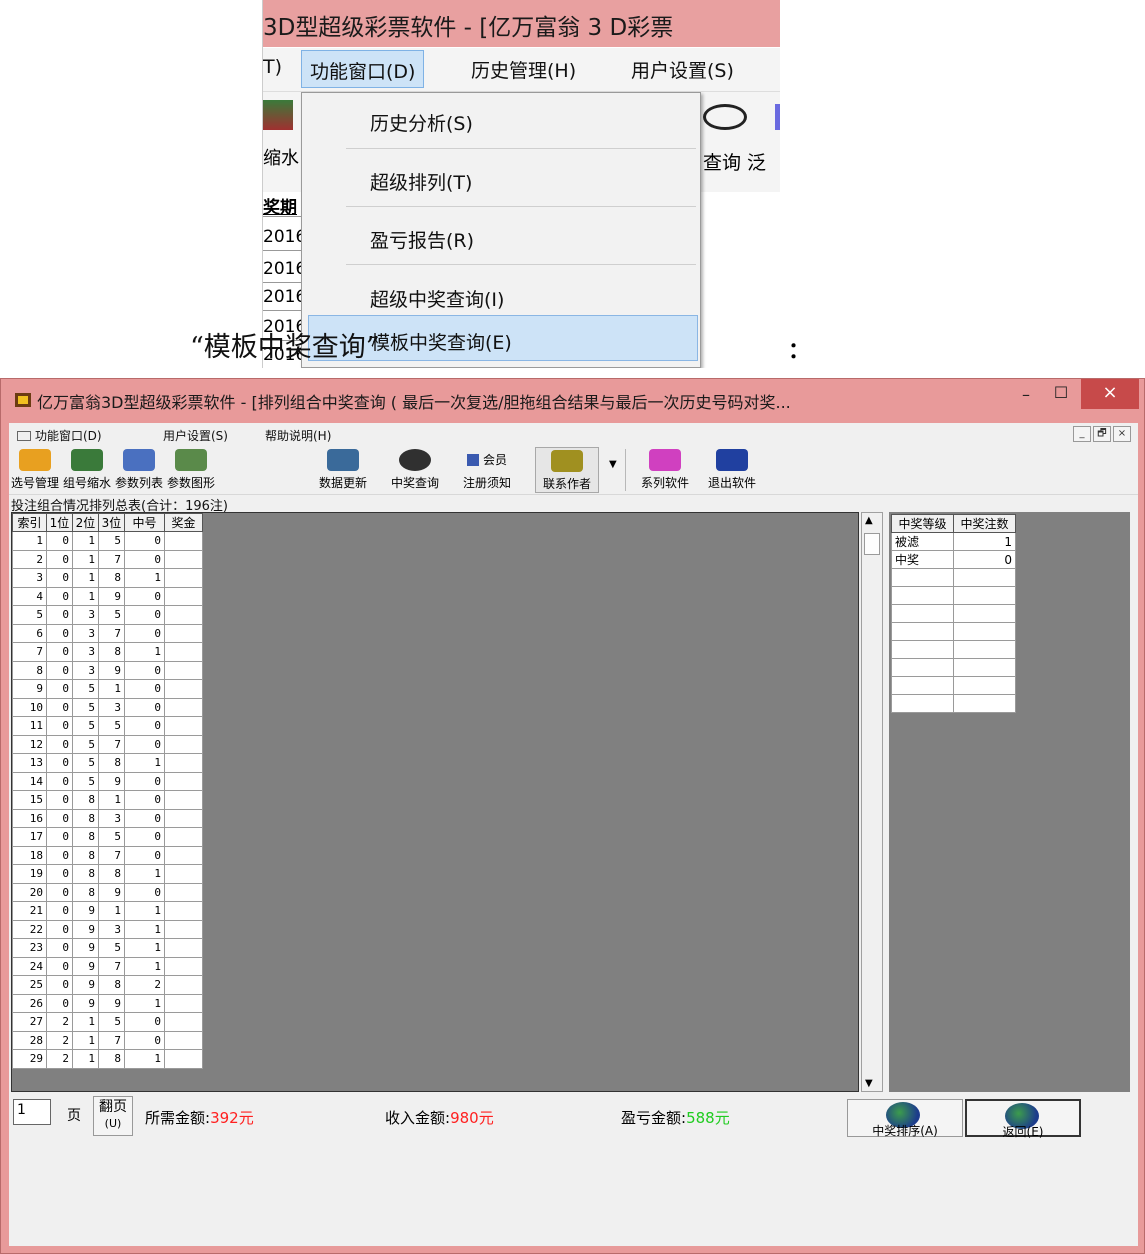 This screenshot has height=1254, width=1145. I want to click on menu-user-settings: 用户设置(S), so click(195, 435).